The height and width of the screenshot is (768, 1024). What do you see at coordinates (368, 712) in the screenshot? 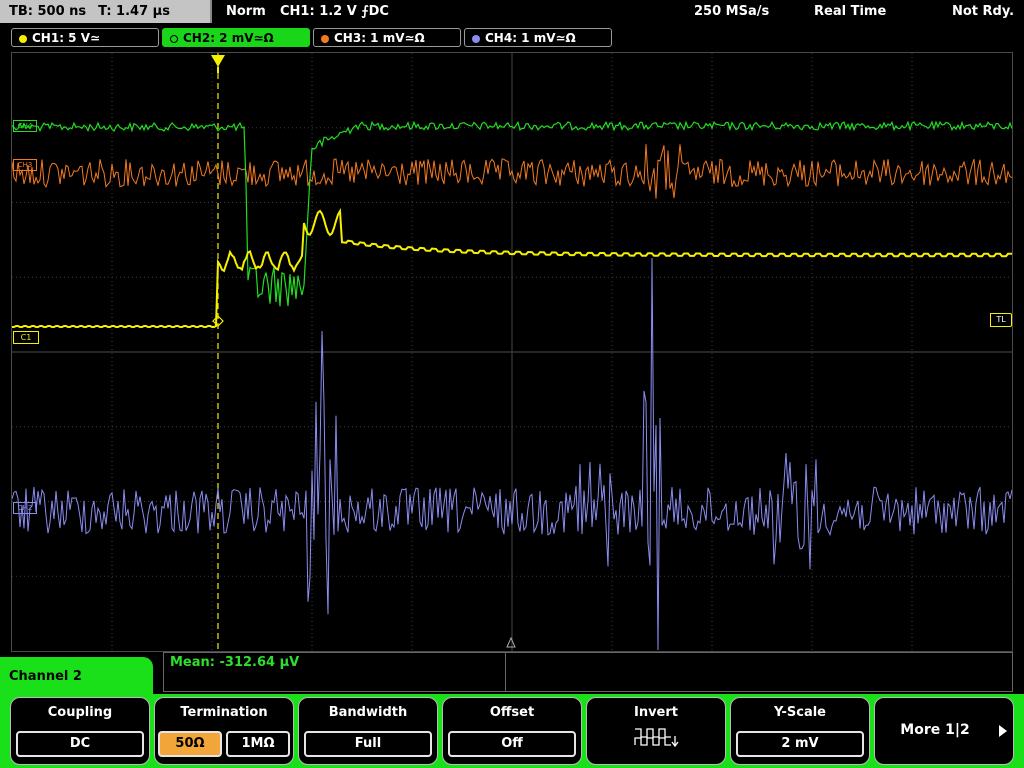
I see `bandwidth-title: Bandwidth` at bounding box center [368, 712].